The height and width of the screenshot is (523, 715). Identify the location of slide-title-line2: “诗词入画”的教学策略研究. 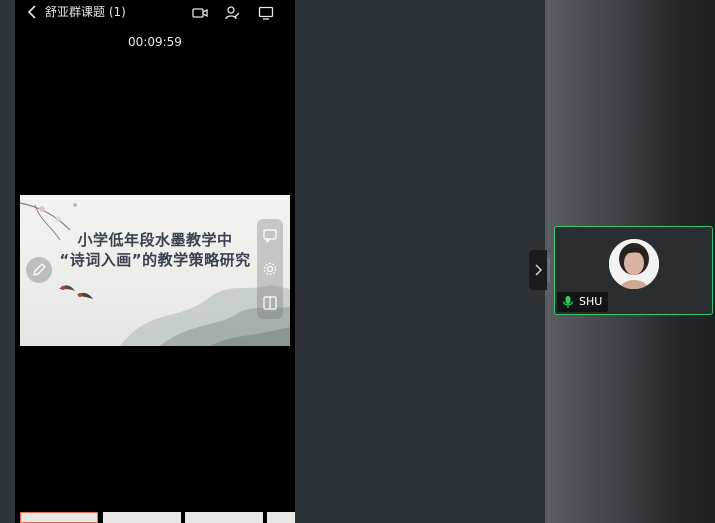
(155, 260).